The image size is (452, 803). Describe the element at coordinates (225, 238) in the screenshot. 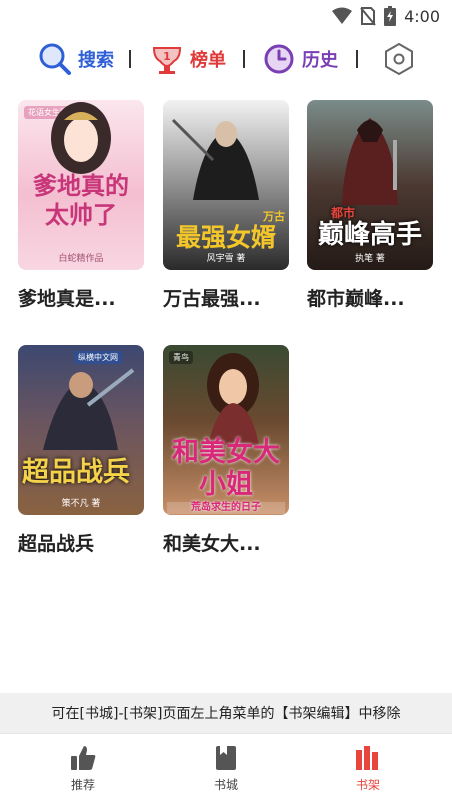

I see `cover-main-title: 最强女婿` at that location.